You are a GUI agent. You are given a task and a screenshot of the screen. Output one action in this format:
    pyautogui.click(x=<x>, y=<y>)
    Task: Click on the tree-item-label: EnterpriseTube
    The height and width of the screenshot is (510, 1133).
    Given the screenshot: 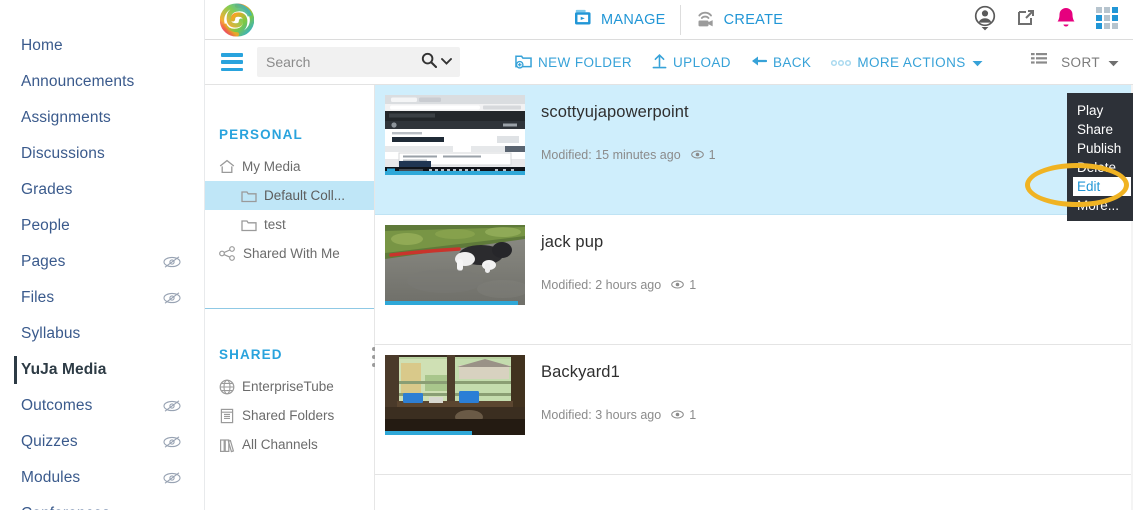 What is the action you would take?
    pyautogui.click(x=288, y=386)
    